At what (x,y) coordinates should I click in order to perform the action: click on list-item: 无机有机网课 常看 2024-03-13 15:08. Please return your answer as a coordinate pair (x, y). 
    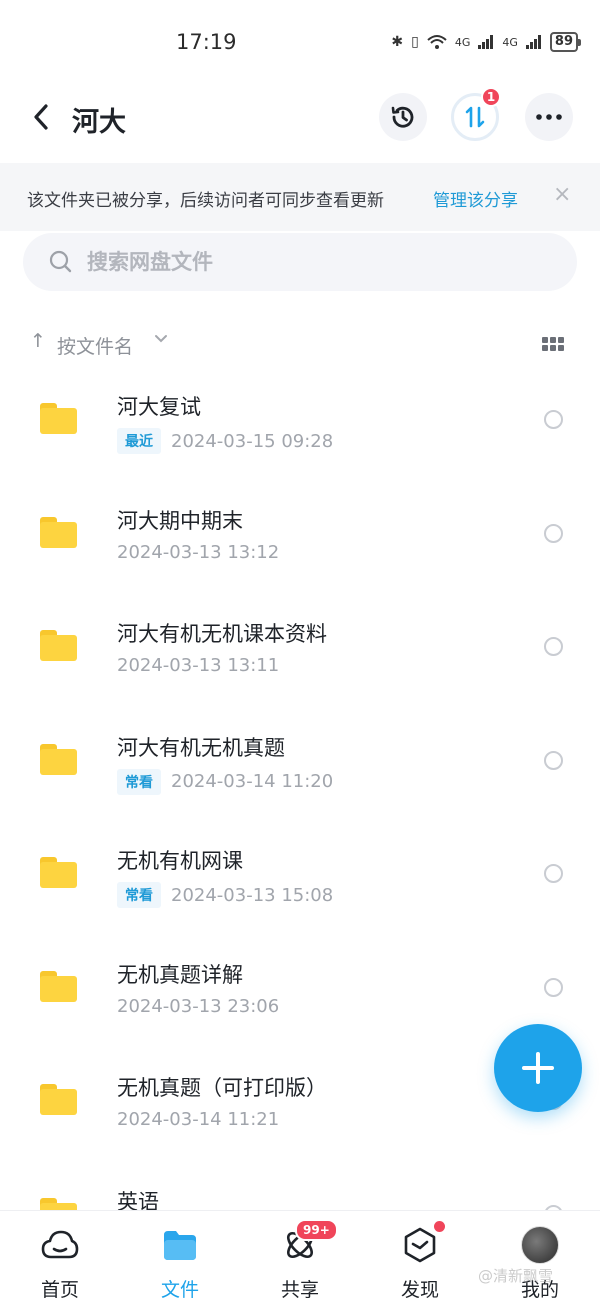
    Looking at the image, I should click on (300, 881).